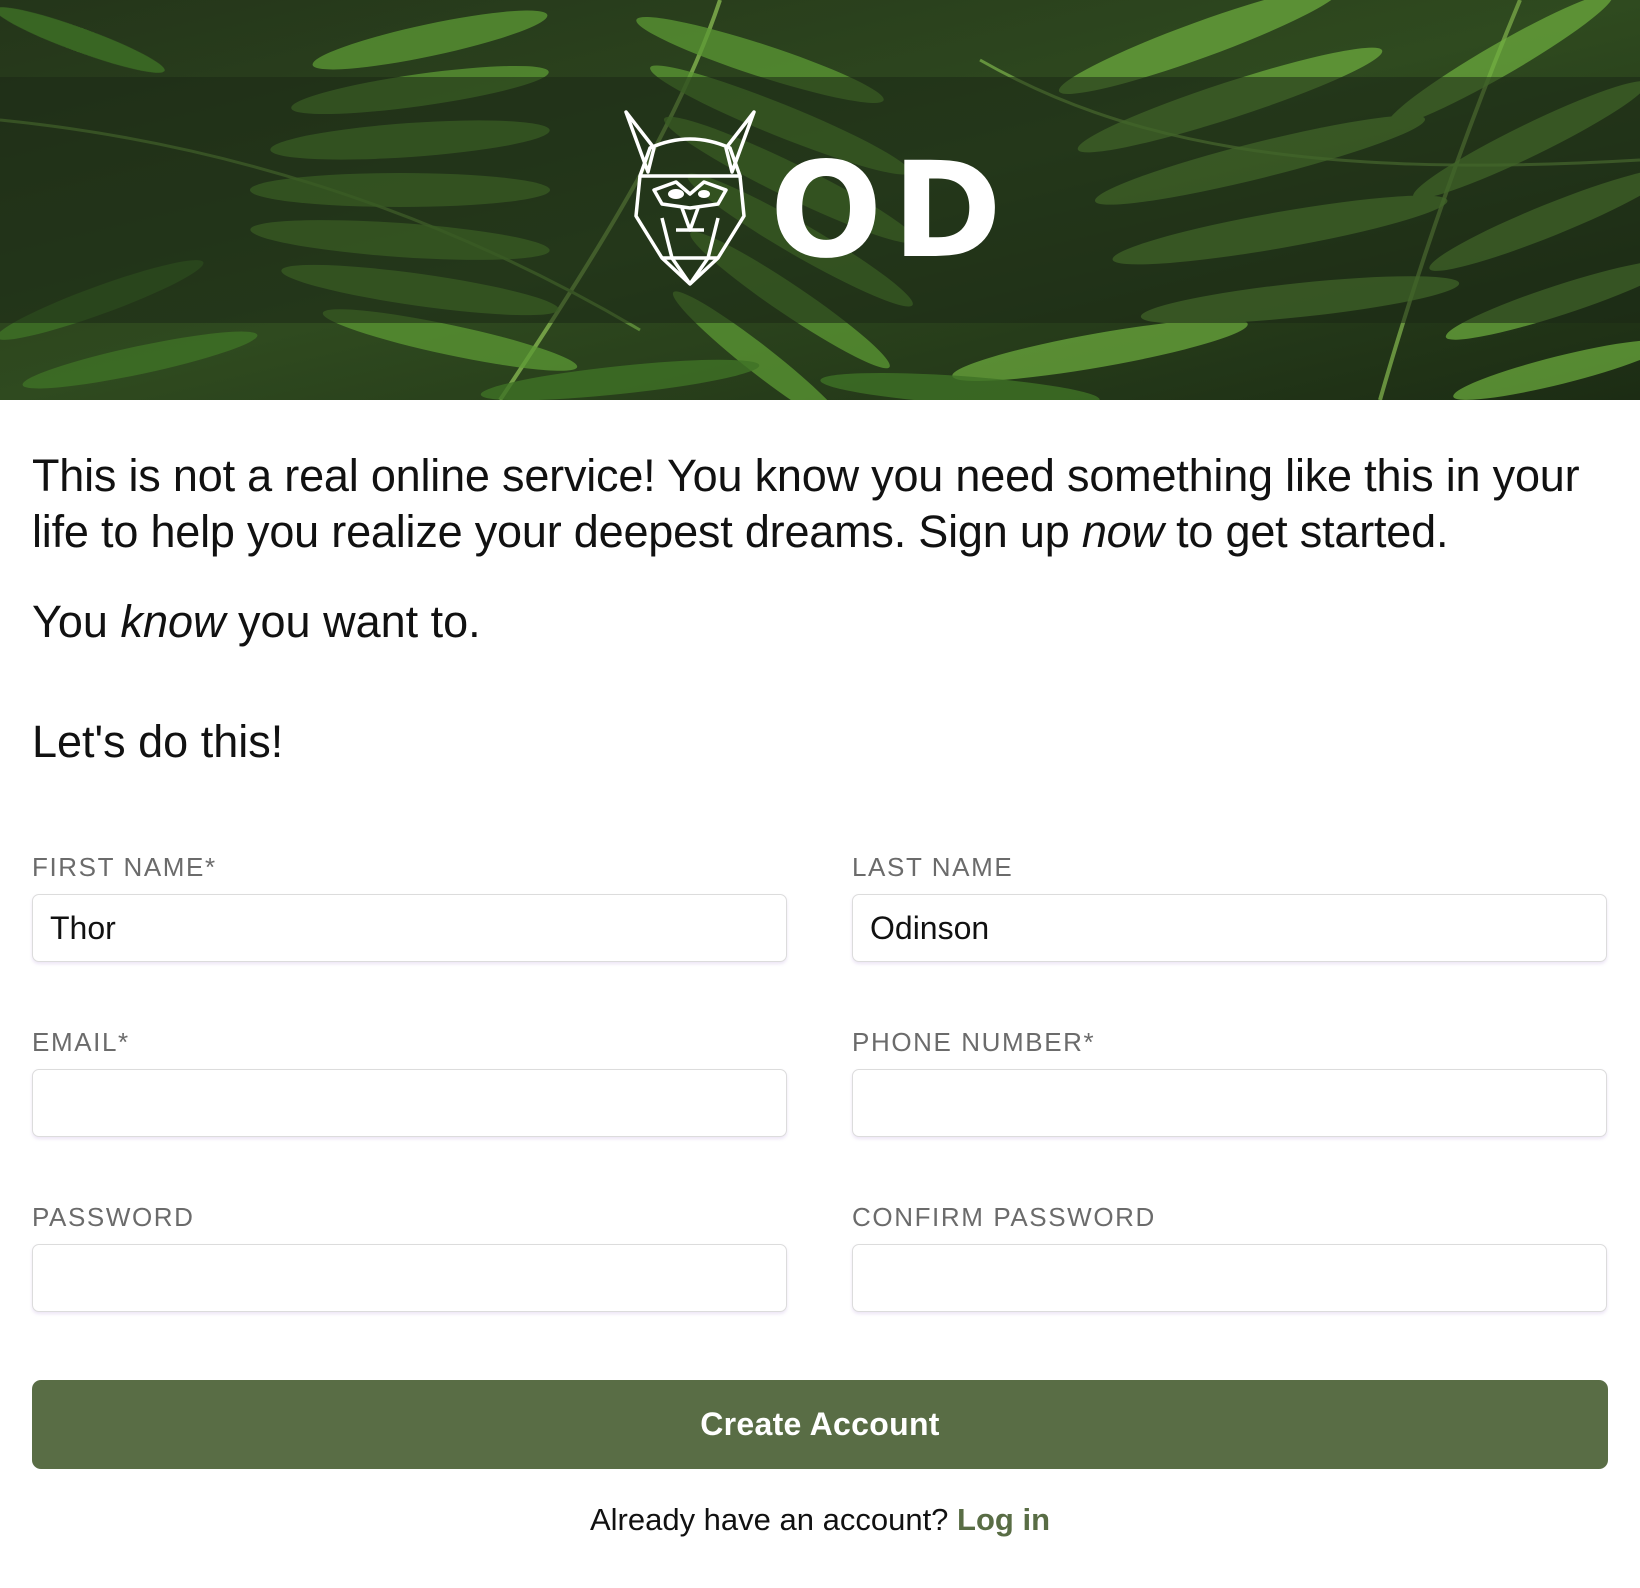  What do you see at coordinates (81, 1042) in the screenshot?
I see `email-label: EMAIL*` at bounding box center [81, 1042].